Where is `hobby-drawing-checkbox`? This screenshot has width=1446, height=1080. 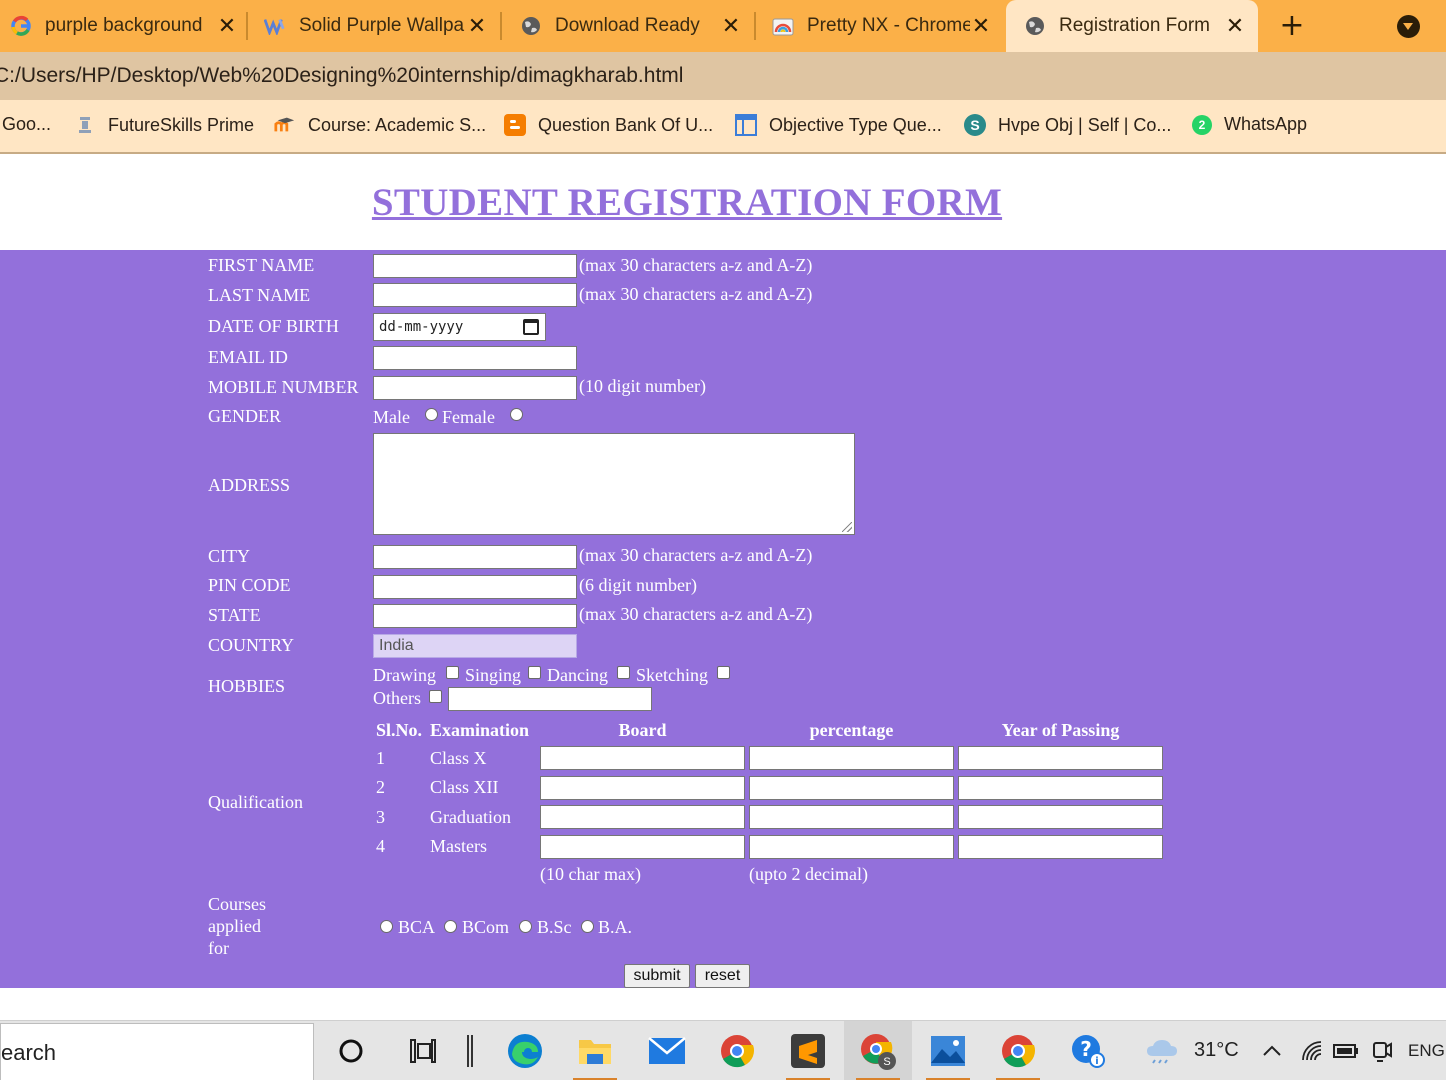
hobby-drawing-checkbox is located at coordinates (452, 672).